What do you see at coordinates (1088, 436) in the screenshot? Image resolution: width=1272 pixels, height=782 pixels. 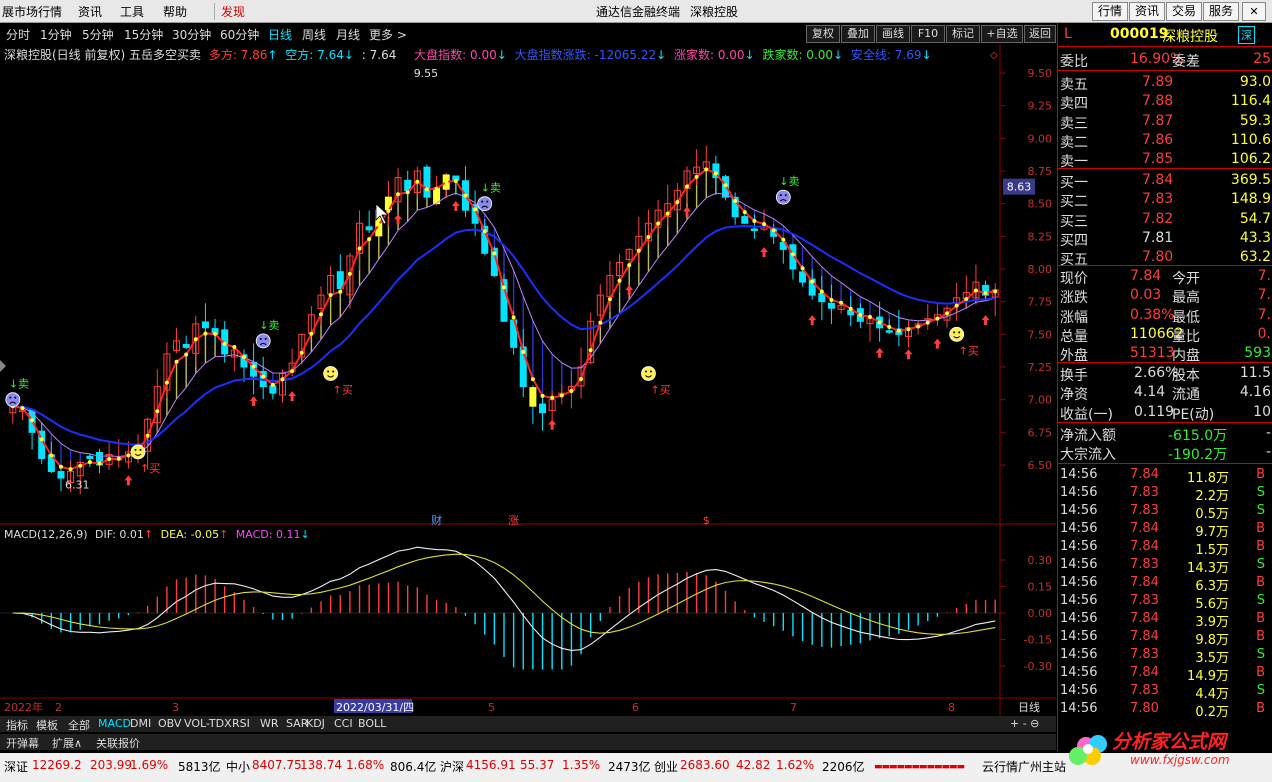 I see `flow-label: 净流入额` at bounding box center [1088, 436].